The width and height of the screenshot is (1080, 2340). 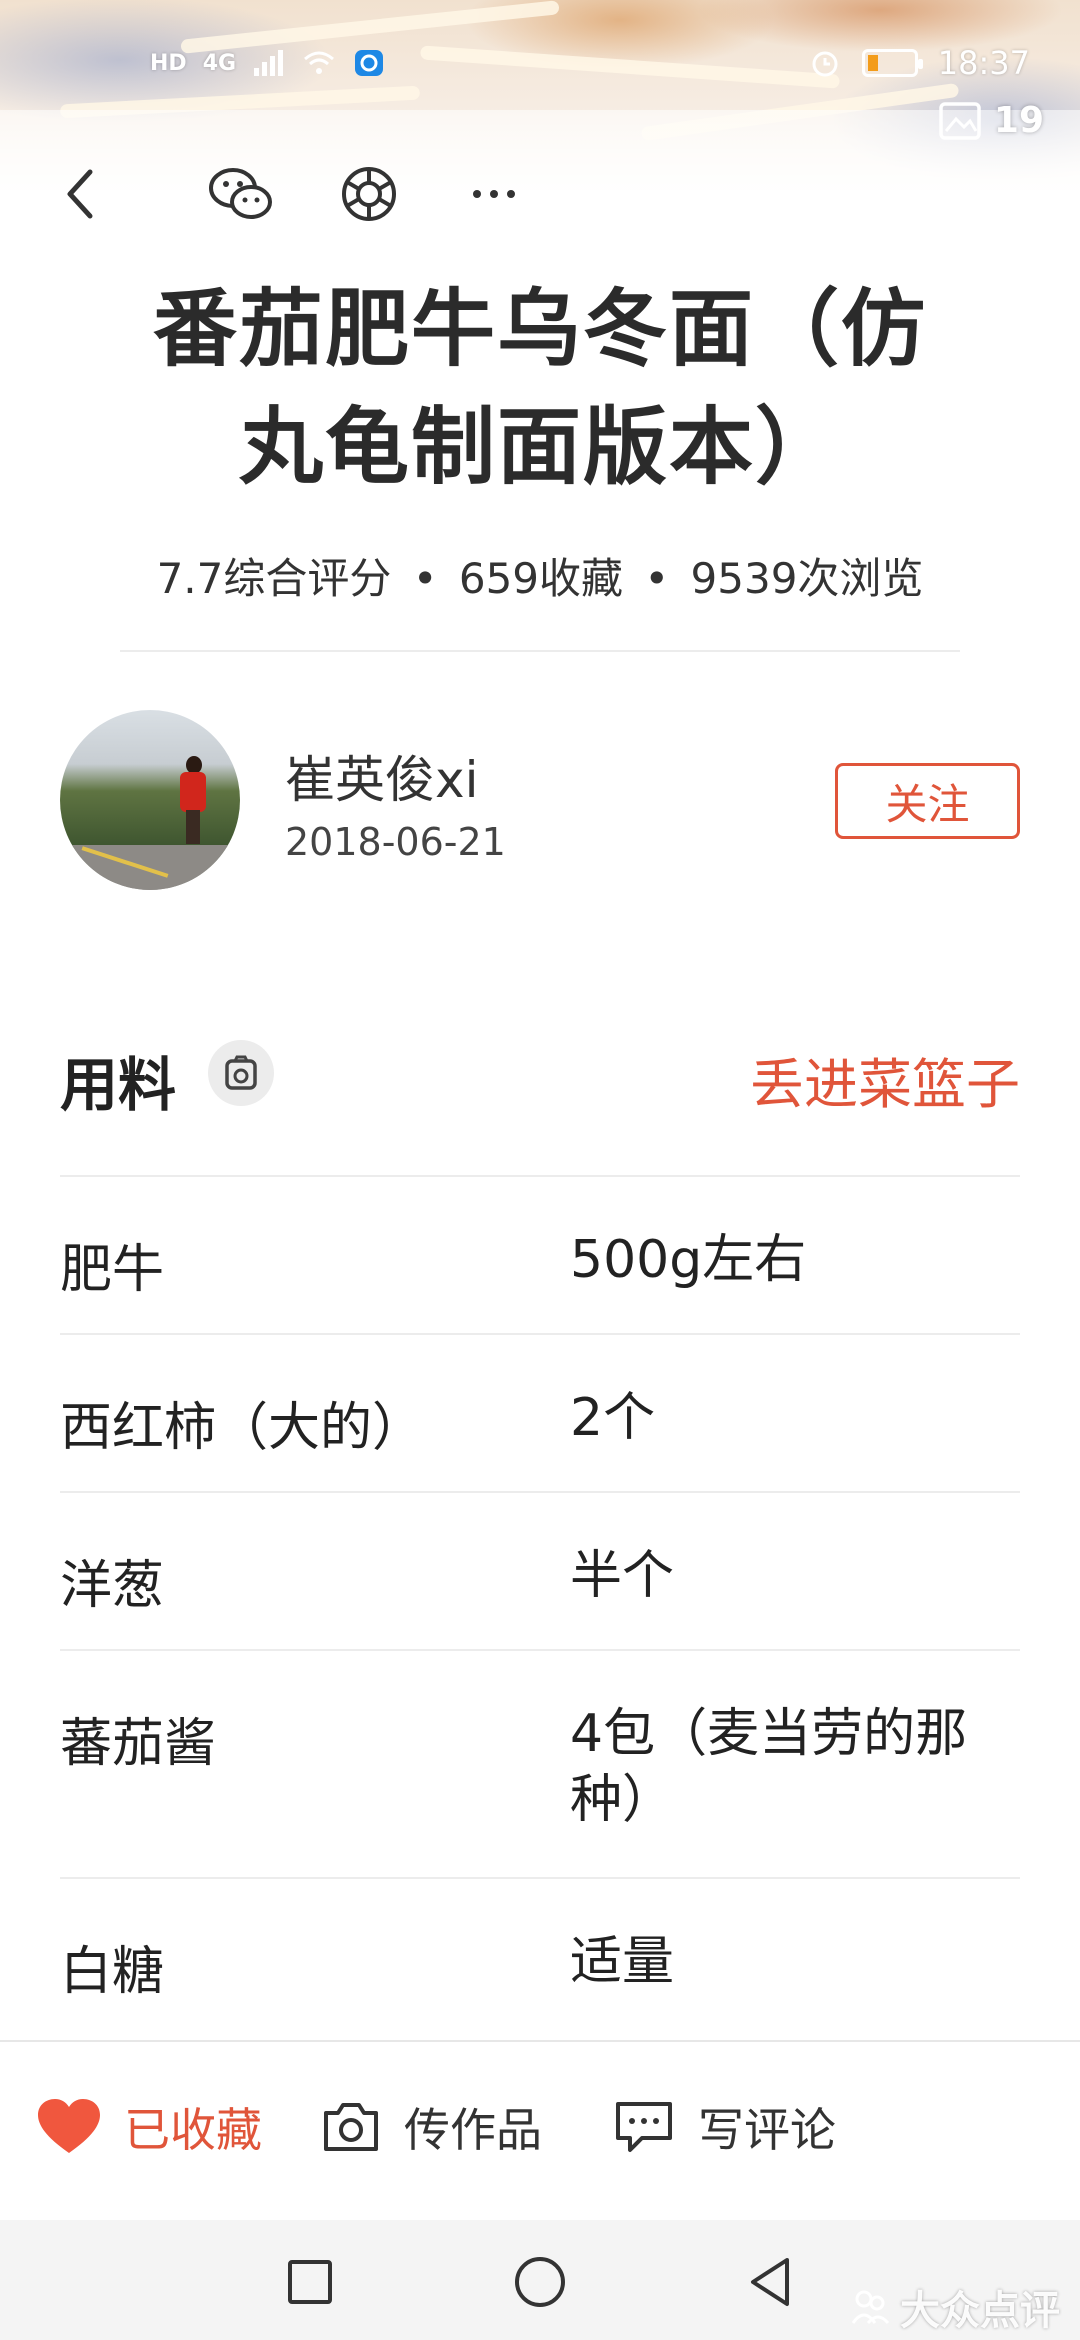 I want to click on moments-icon, so click(x=369, y=194).